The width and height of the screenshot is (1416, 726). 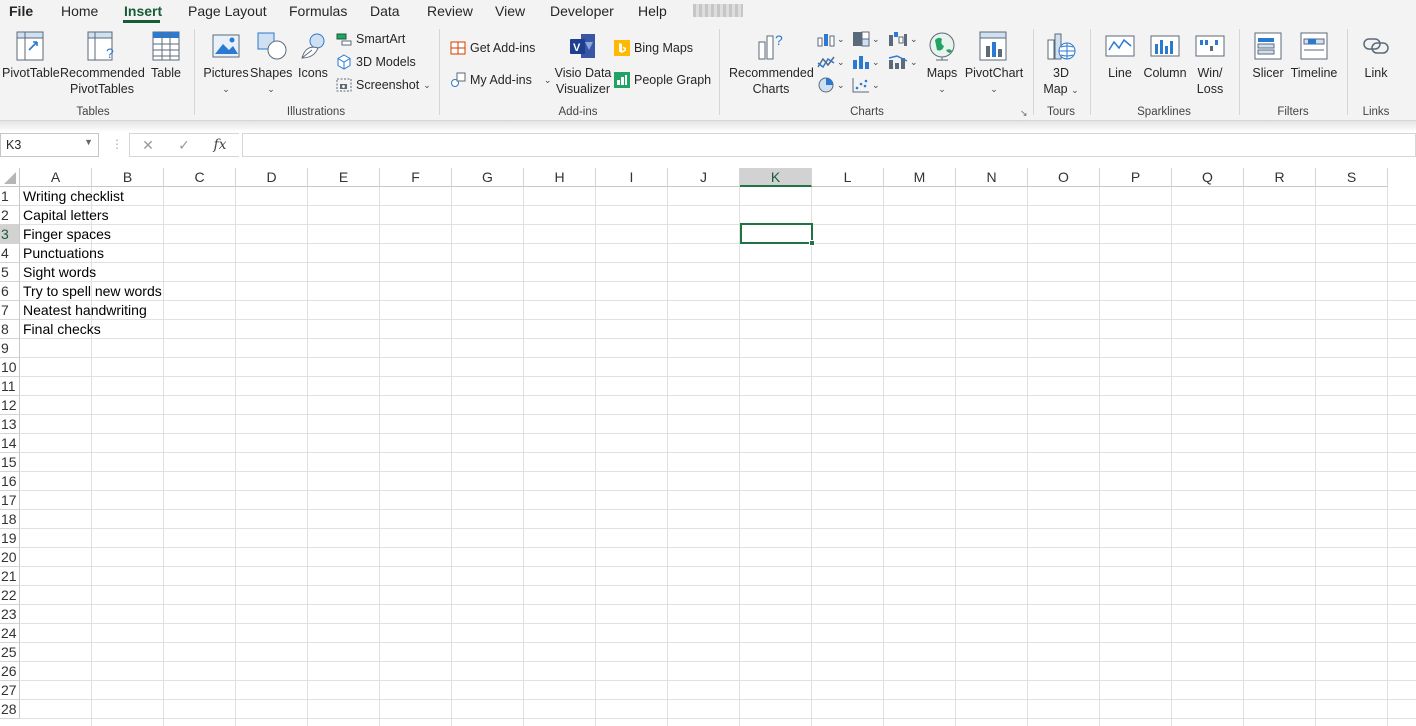 What do you see at coordinates (10, 196) in the screenshot?
I see `row-header-1: 1` at bounding box center [10, 196].